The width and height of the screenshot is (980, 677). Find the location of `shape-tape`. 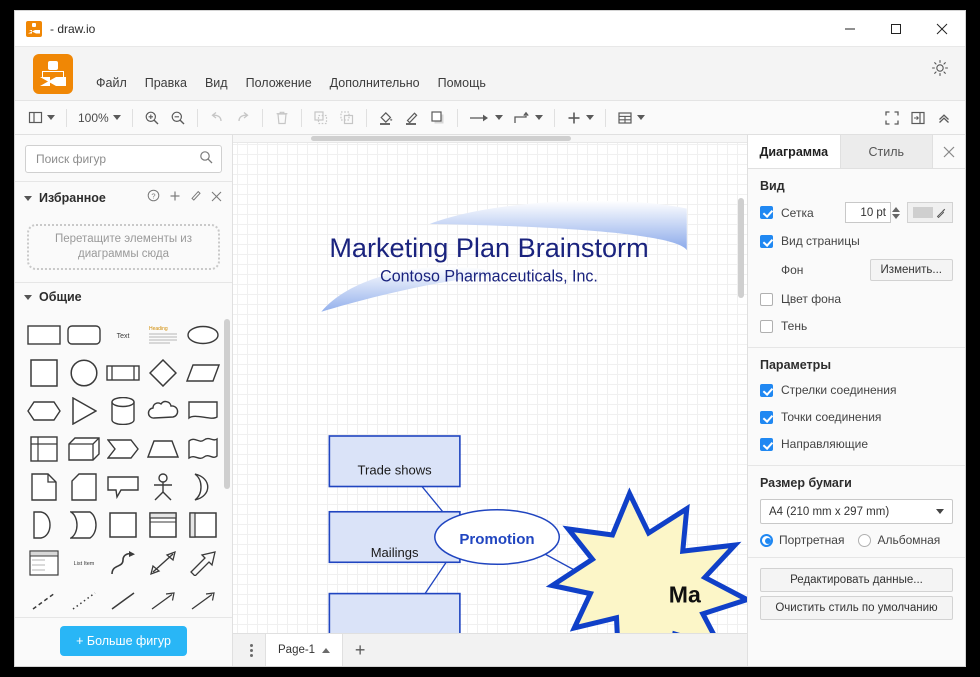

shape-tape is located at coordinates (203, 449).